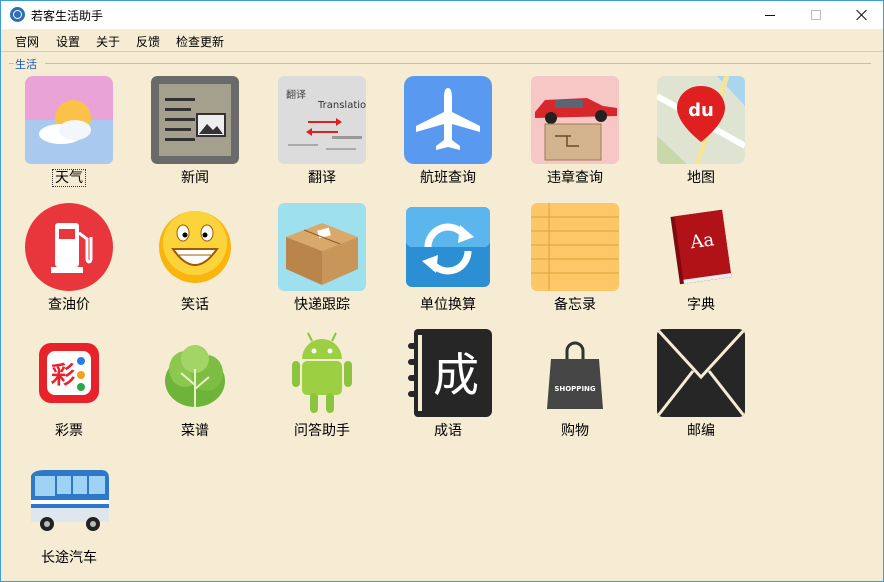 The height and width of the screenshot is (582, 884). I want to click on tile-news: 新闻, so click(194, 136).